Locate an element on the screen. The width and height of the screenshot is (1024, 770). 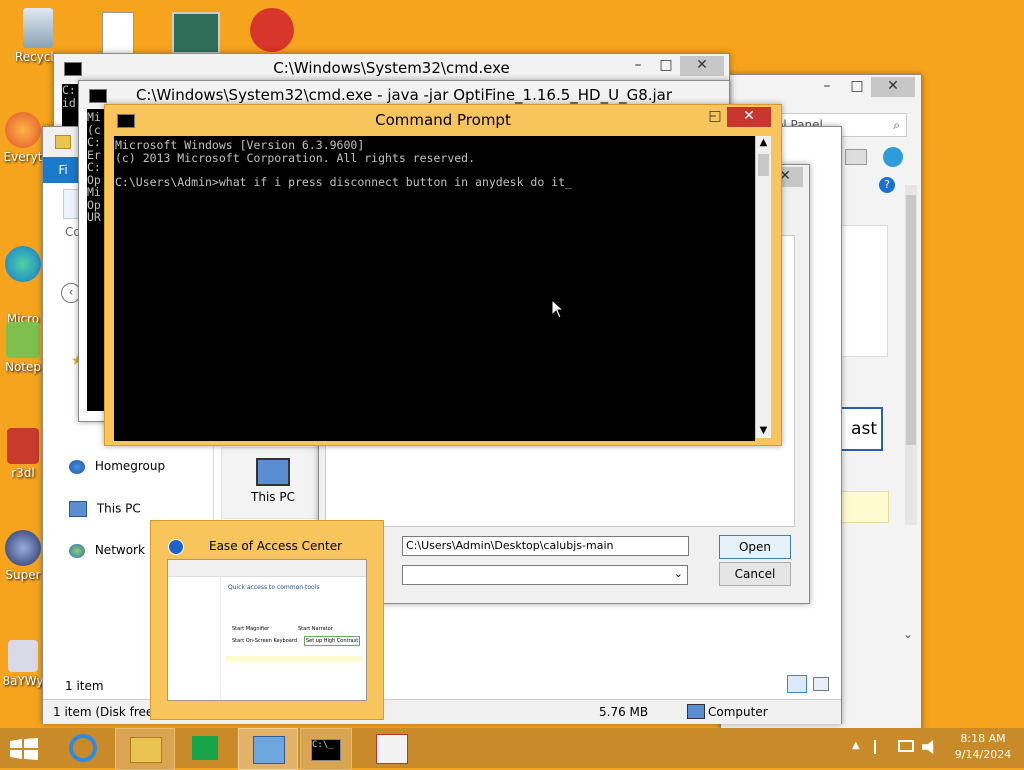
nav-item-network: Network is located at coordinates (107, 550).